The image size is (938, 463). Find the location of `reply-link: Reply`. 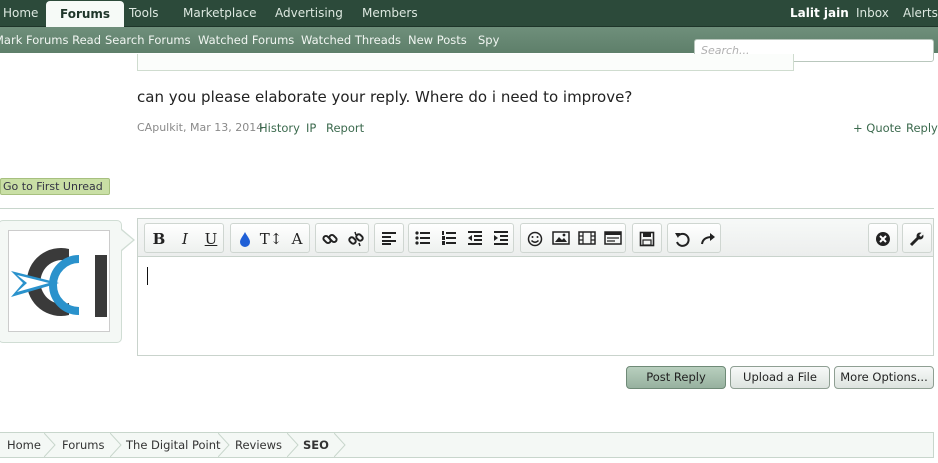

reply-link: Reply is located at coordinates (922, 128).